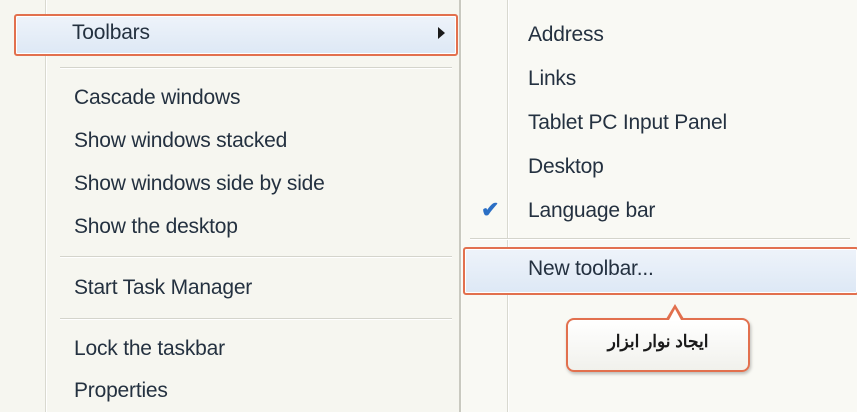 Image resolution: width=857 pixels, height=412 pixels. I want to click on submenu-item-tablet-pc-input-panel: Tablet PC Input Panel, so click(627, 123).